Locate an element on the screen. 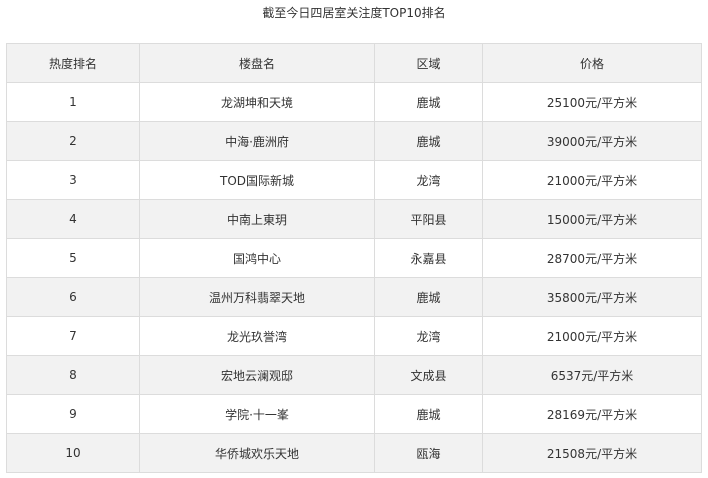 The height and width of the screenshot is (478, 708). cell-name: 国鸿中心 is located at coordinates (257, 258).